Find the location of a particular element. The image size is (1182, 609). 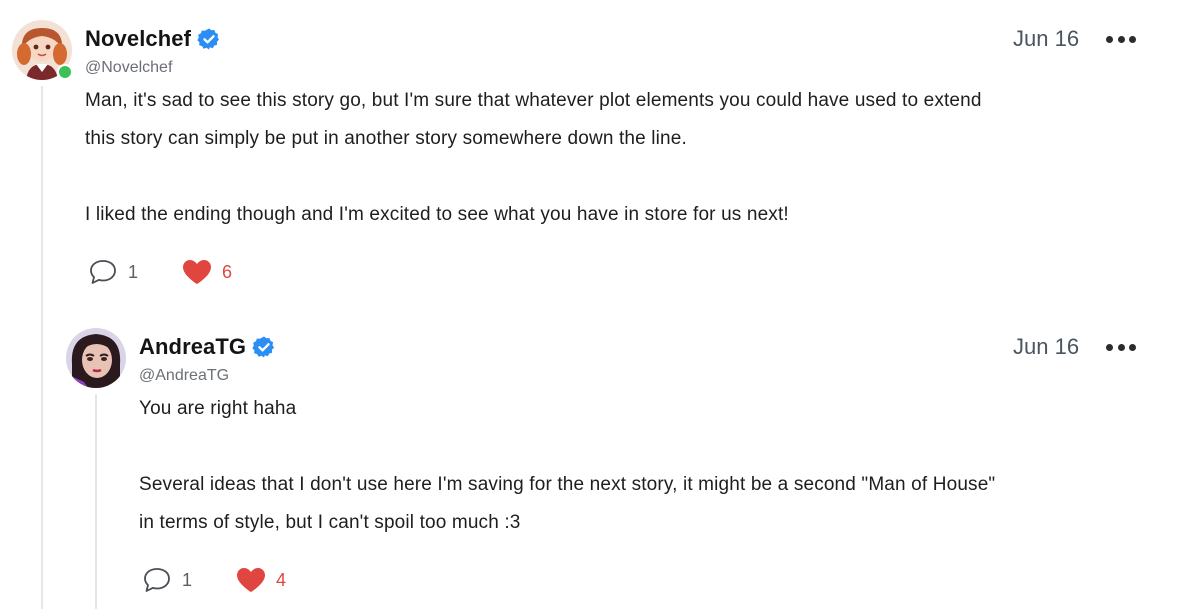

like-button: 4 is located at coordinates (261, 580).